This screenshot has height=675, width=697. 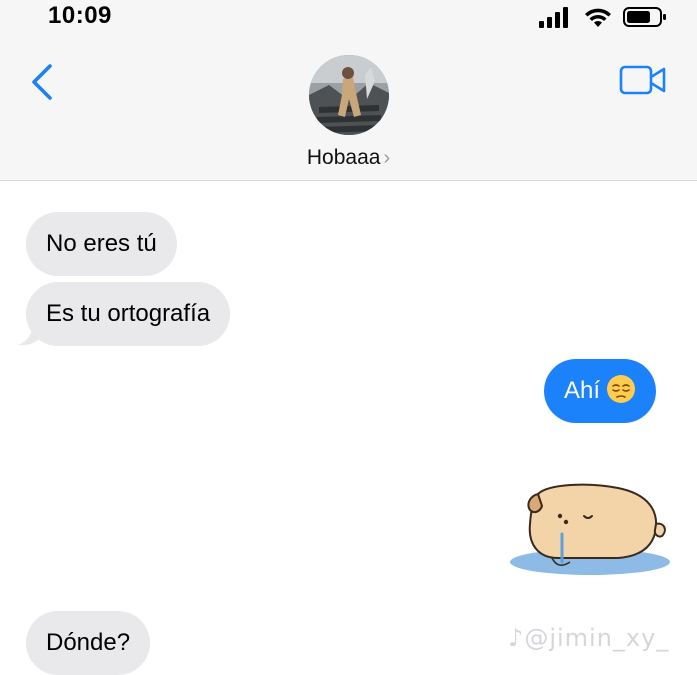 What do you see at coordinates (597, 638) in the screenshot?
I see `watermark-text: @jimin_xy_` at bounding box center [597, 638].